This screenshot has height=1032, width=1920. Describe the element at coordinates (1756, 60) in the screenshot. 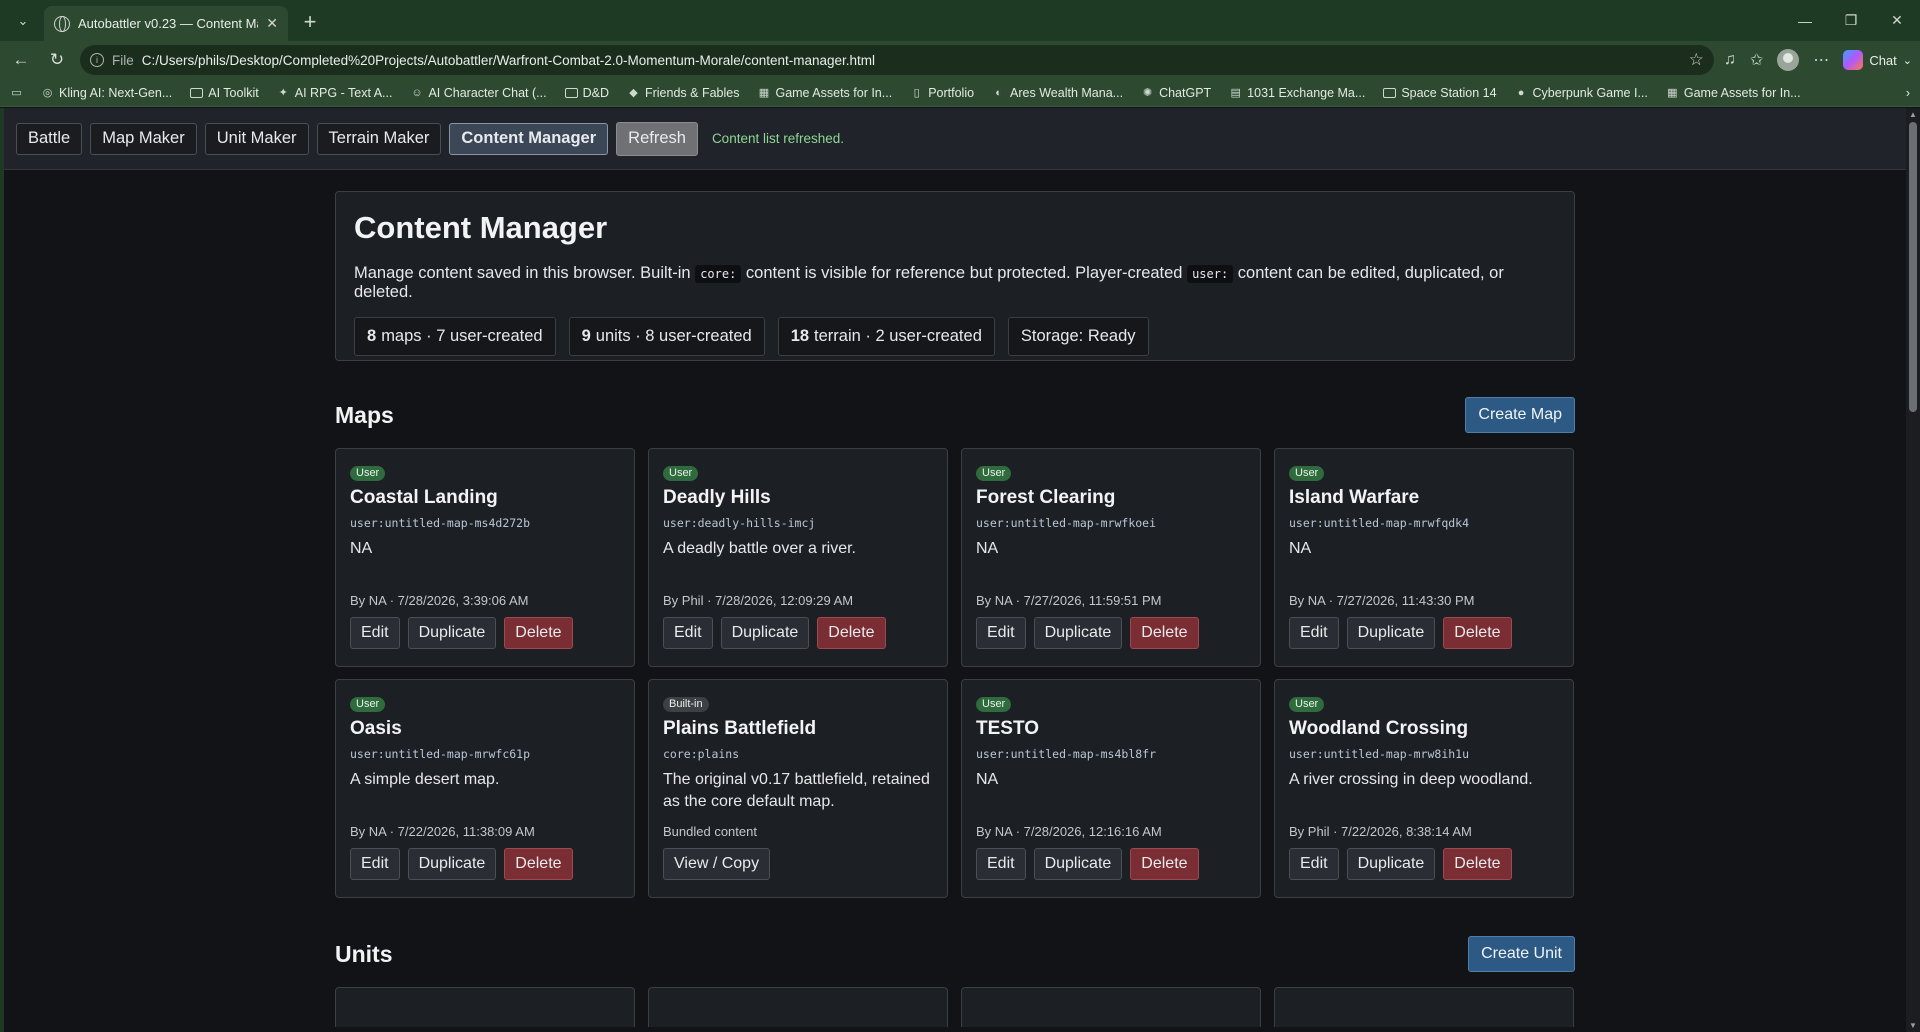

I see `favorites-icon: ✩` at that location.